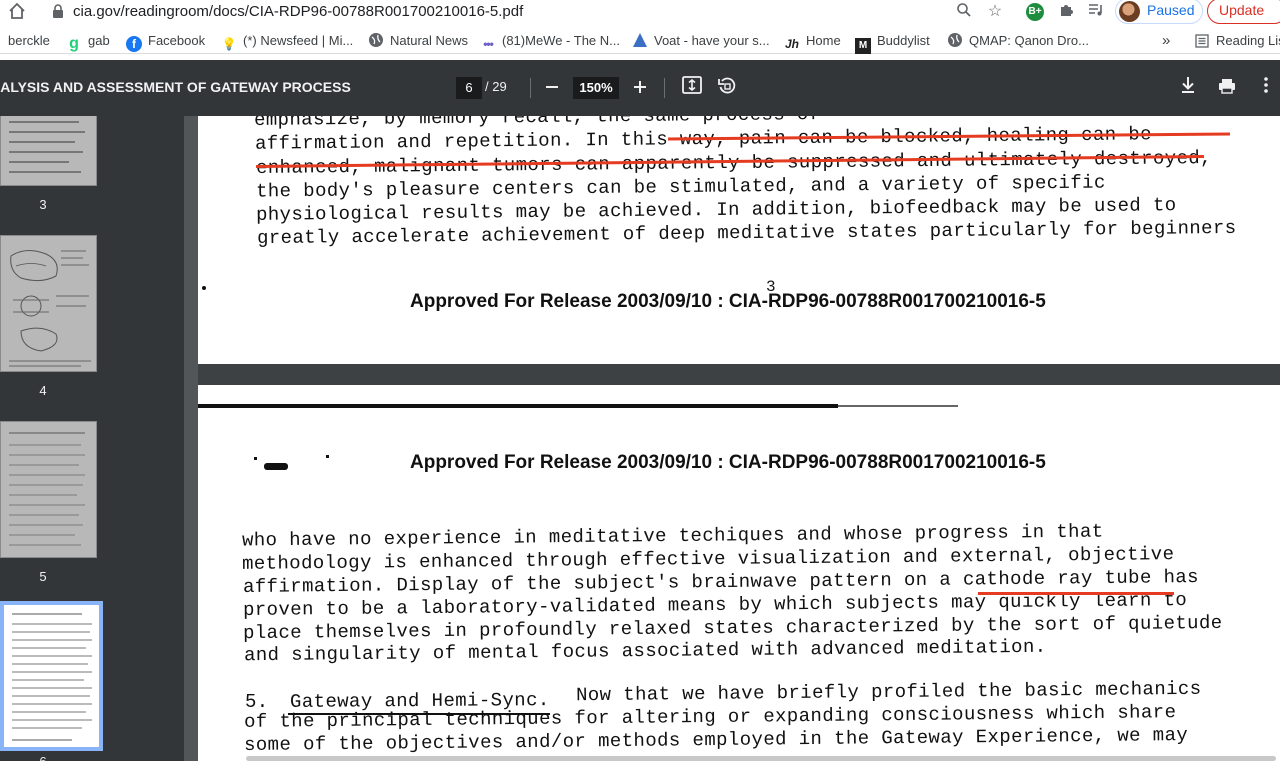  Describe the element at coordinates (823, 40) in the screenshot. I see `bookmark-label: Home` at that location.